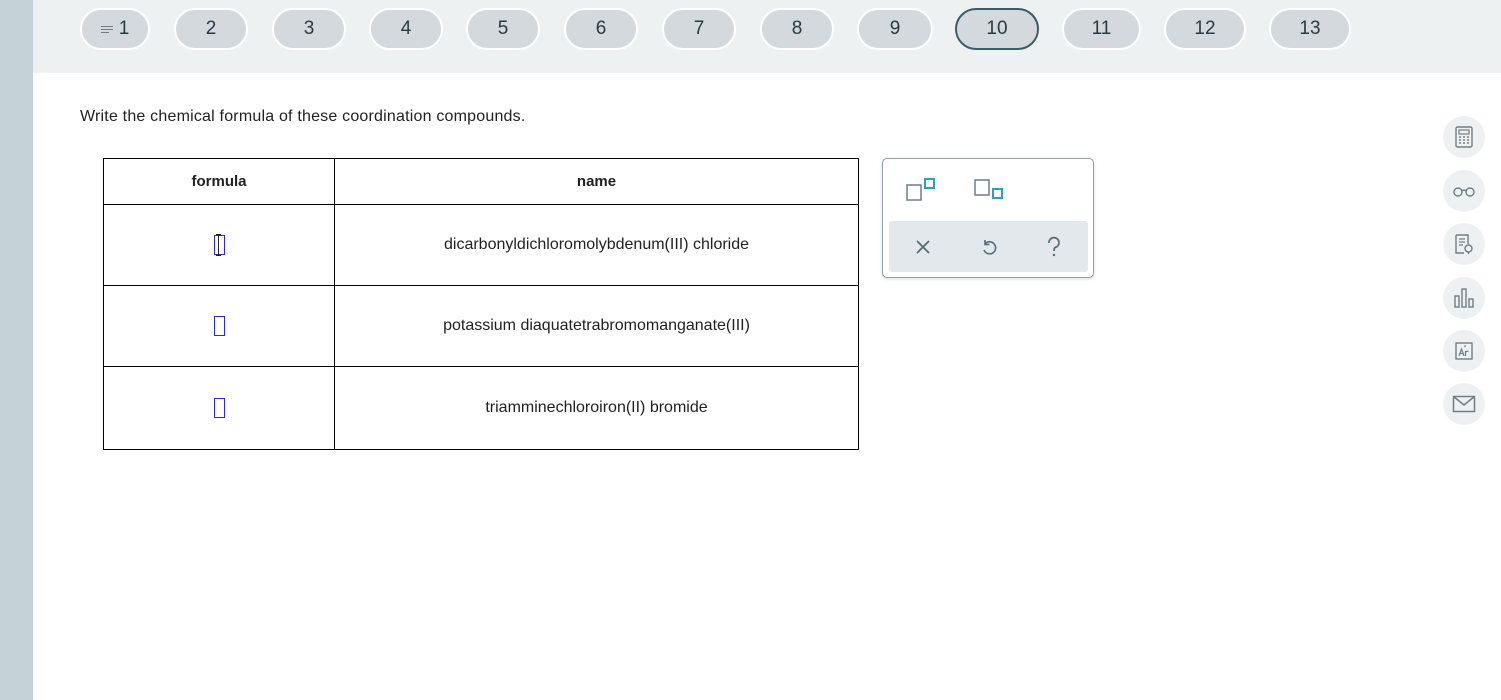 The width and height of the screenshot is (1501, 700). I want to click on name-column-header: name, so click(596, 181).